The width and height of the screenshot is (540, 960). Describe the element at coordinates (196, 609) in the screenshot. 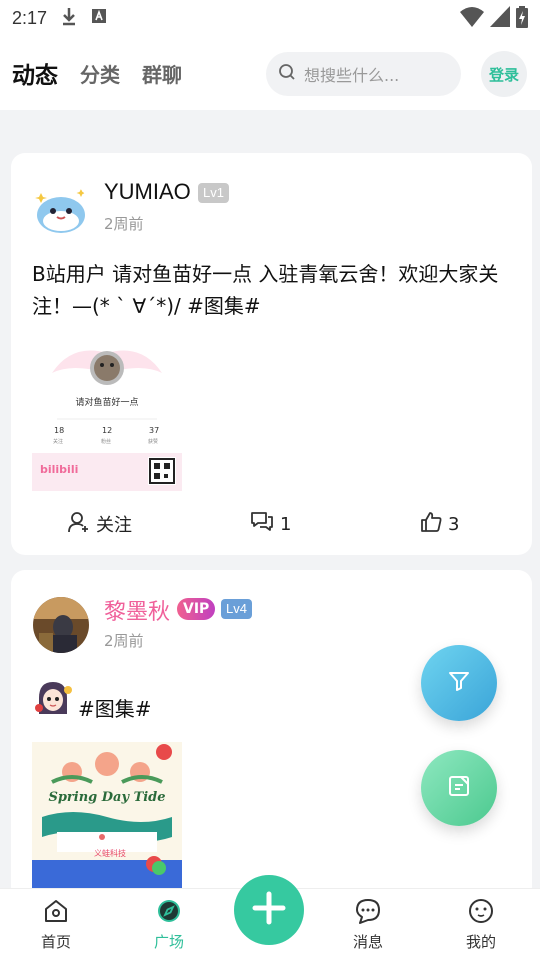

I see `vip-badge: VIP` at that location.